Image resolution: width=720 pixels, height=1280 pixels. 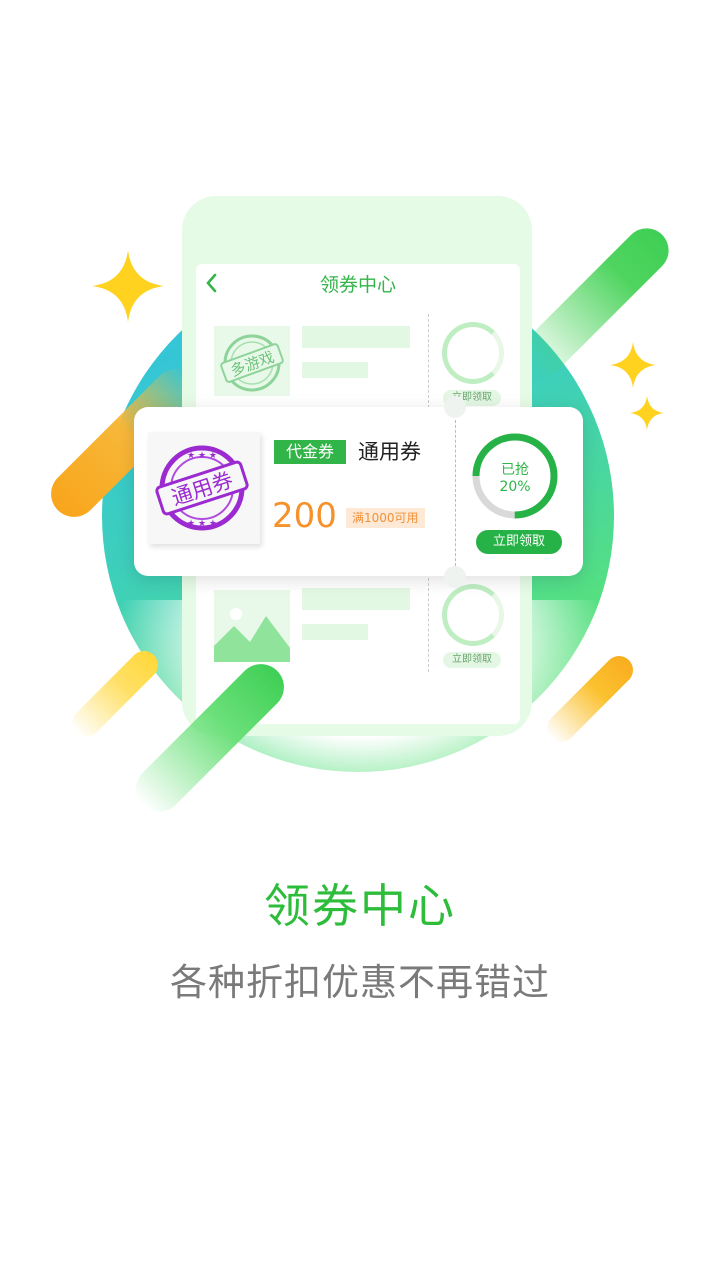 I want to click on coupon-amount: 200, so click(x=304, y=516).